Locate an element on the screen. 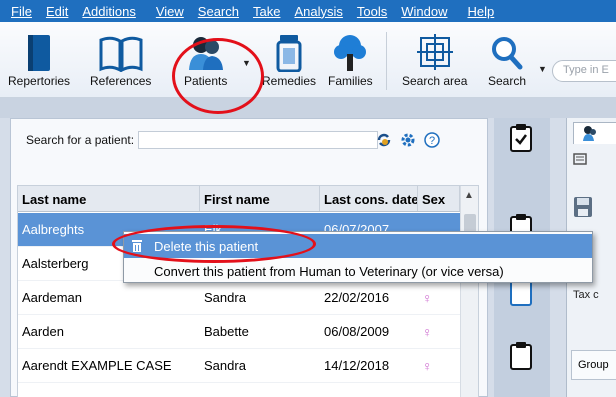 This screenshot has height=397, width=616. menu-take: Take is located at coordinates (266, 11).